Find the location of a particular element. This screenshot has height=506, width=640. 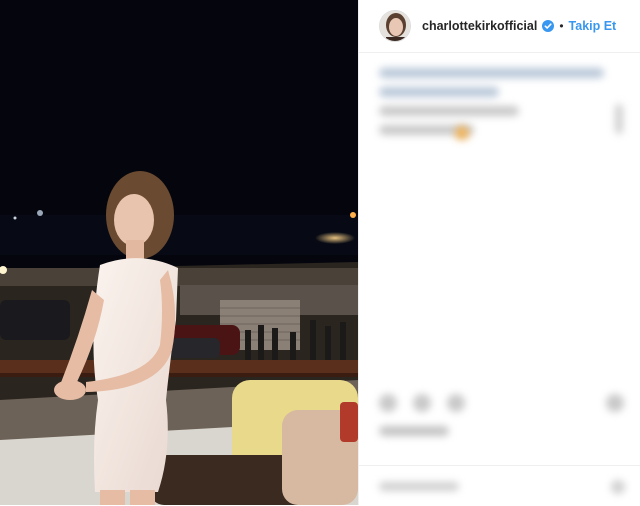

blurred-comment-line is located at coordinates (449, 111).